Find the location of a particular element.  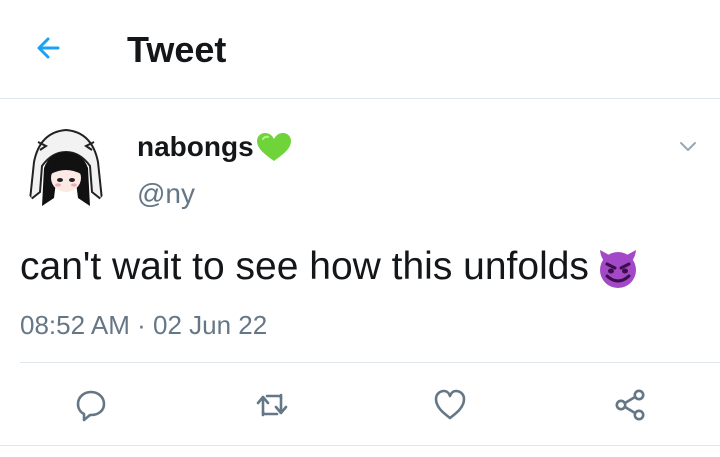

author-handle: @ny is located at coordinates (166, 194).